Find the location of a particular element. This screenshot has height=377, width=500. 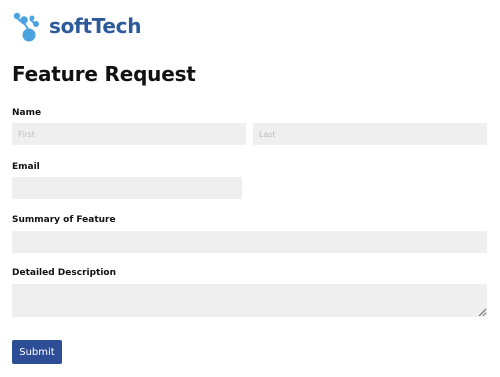

description-textarea is located at coordinates (249, 300).